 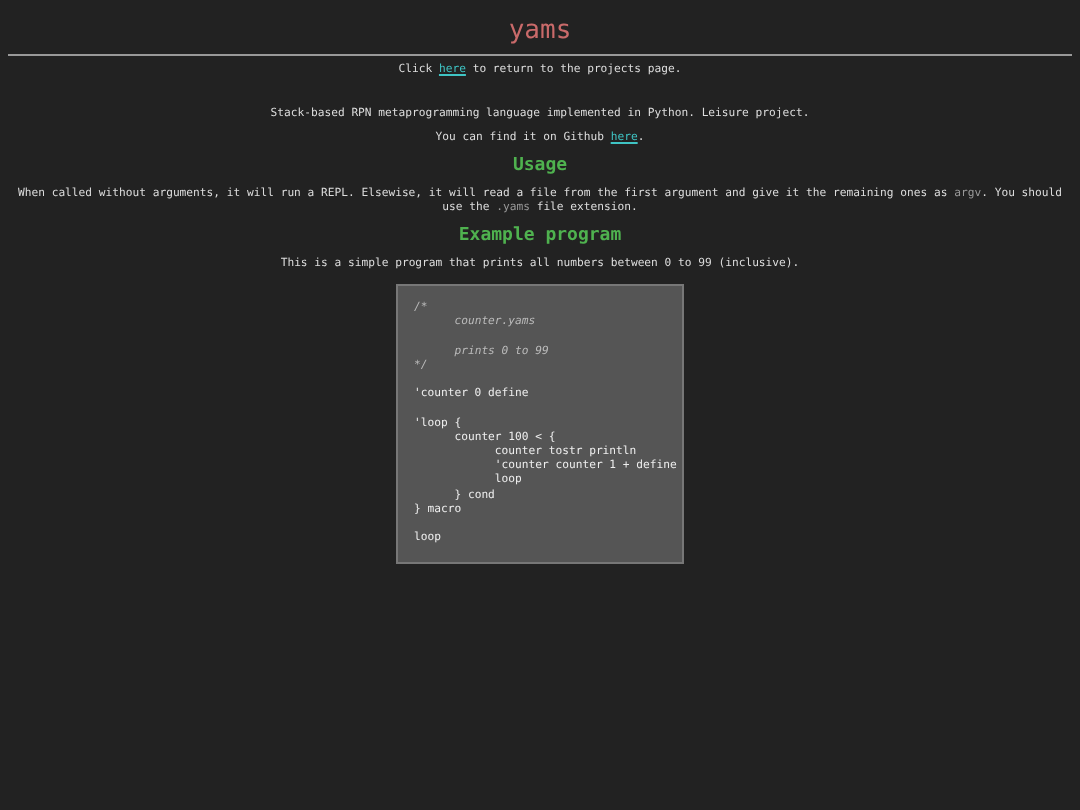 I want to click on section-heading: Usage, so click(x=540, y=166).